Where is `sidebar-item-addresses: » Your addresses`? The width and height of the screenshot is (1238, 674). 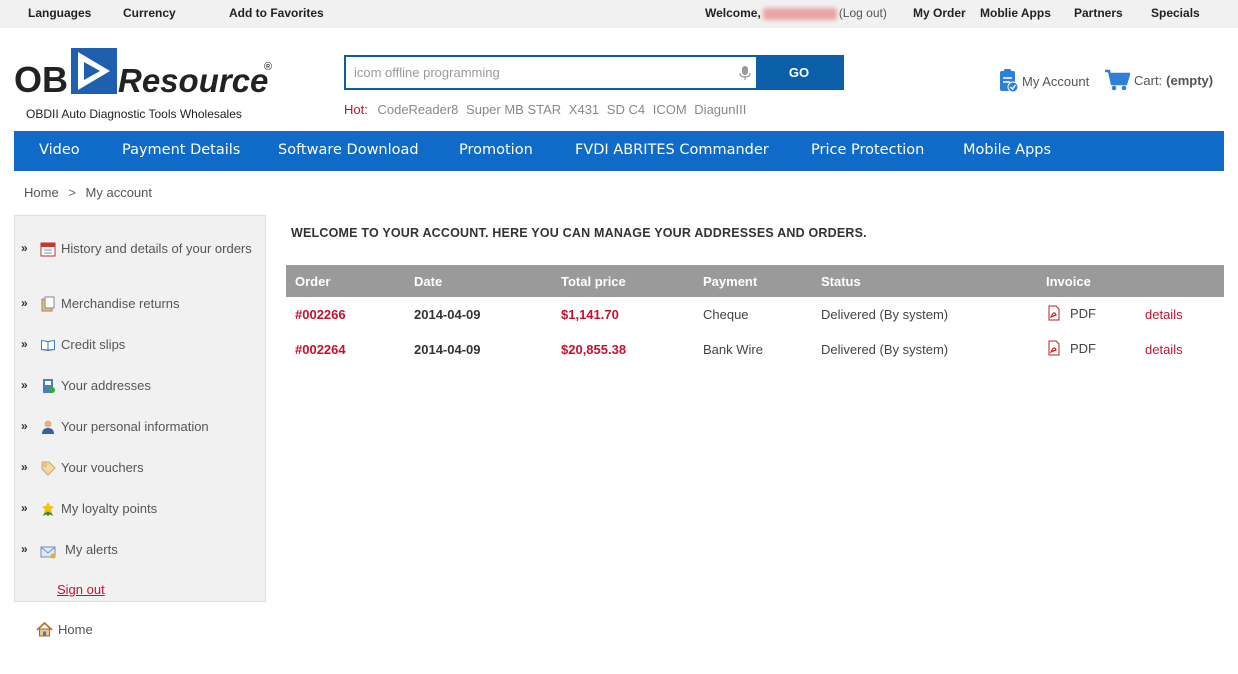
sidebar-item-addresses: » Your addresses is located at coordinates (141, 385).